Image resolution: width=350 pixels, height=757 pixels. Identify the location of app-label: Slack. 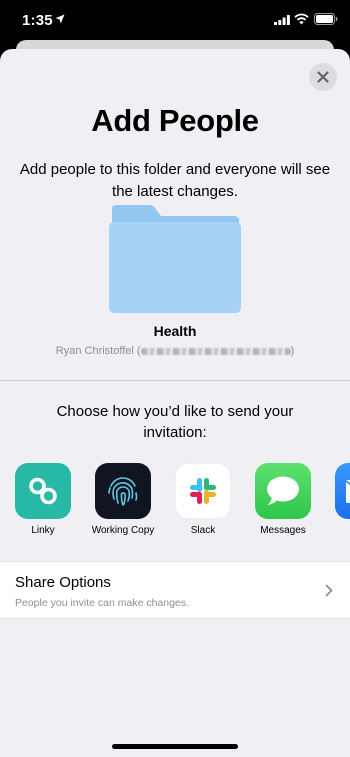
(203, 530).